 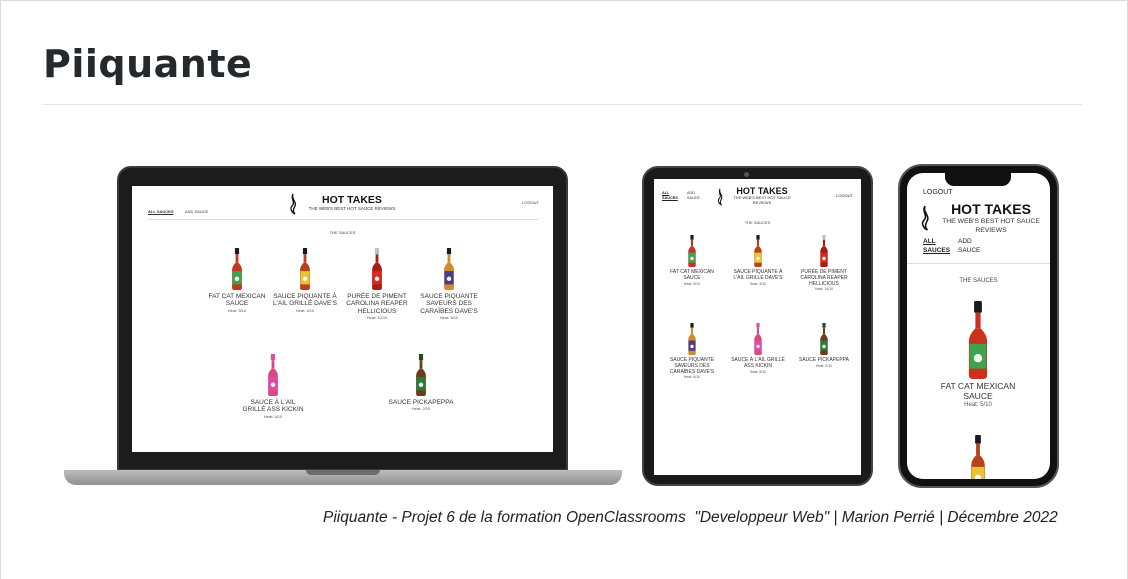 I want to click on title-divider, so click(x=562, y=104).